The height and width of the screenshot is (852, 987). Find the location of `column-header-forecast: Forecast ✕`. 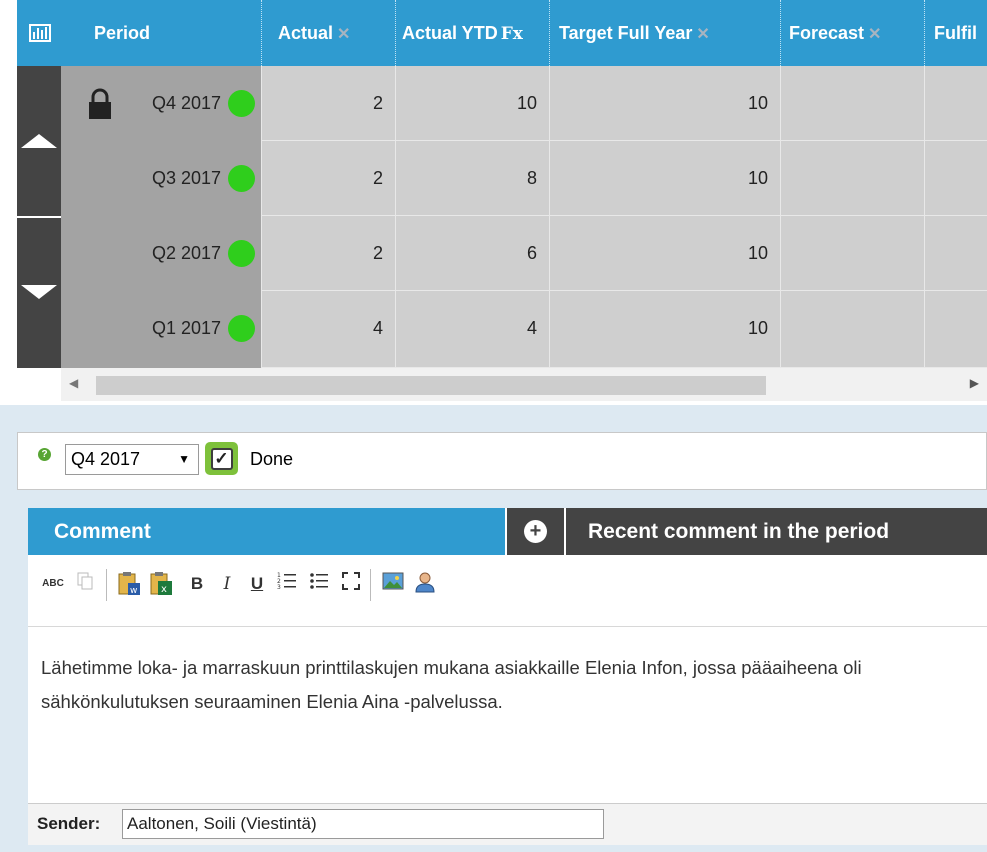

column-header-forecast: Forecast ✕ is located at coordinates (852, 33).